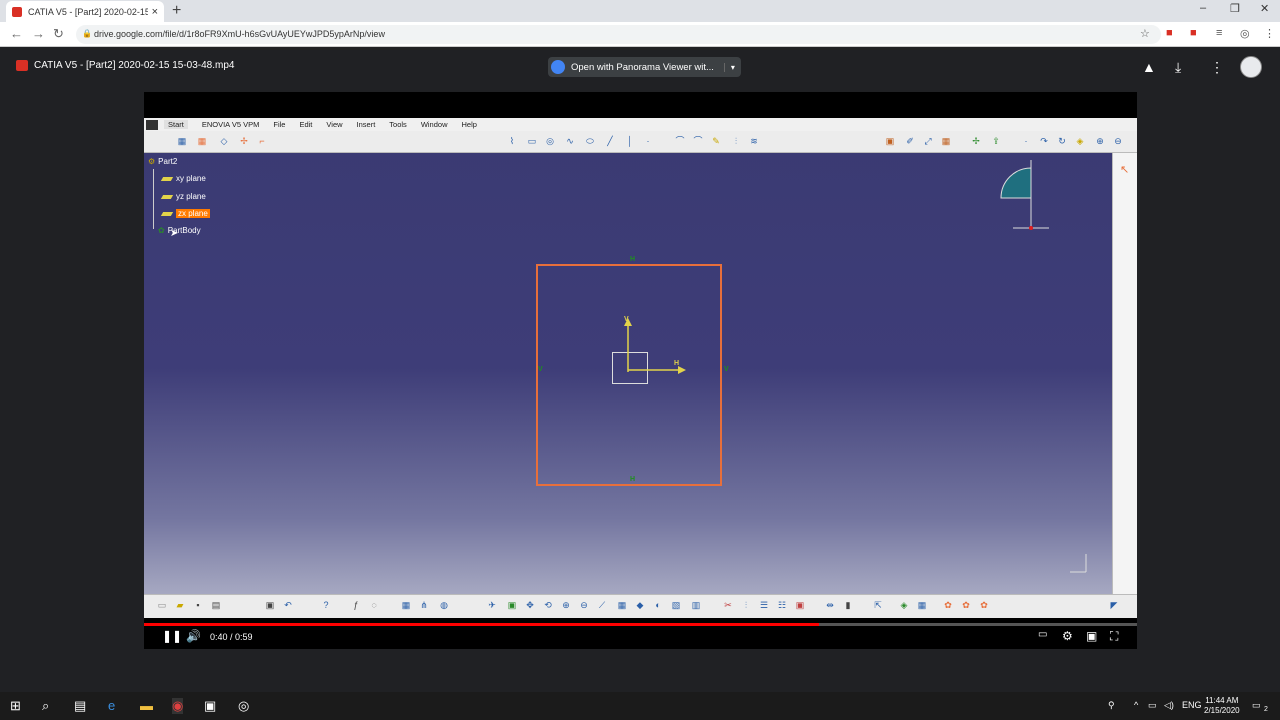 Image resolution: width=1280 pixels, height=720 pixels. Describe the element at coordinates (288, 605) in the screenshot. I see `undo-icon: ↶` at that location.